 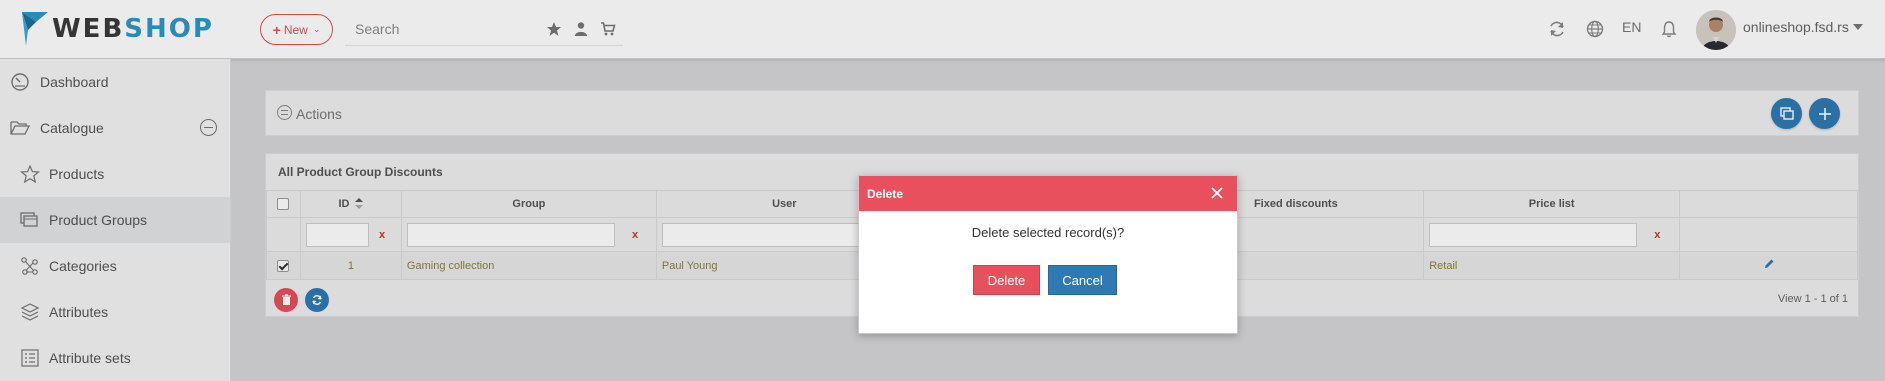 What do you see at coordinates (20, 128) in the screenshot?
I see `folder-open-icon` at bounding box center [20, 128].